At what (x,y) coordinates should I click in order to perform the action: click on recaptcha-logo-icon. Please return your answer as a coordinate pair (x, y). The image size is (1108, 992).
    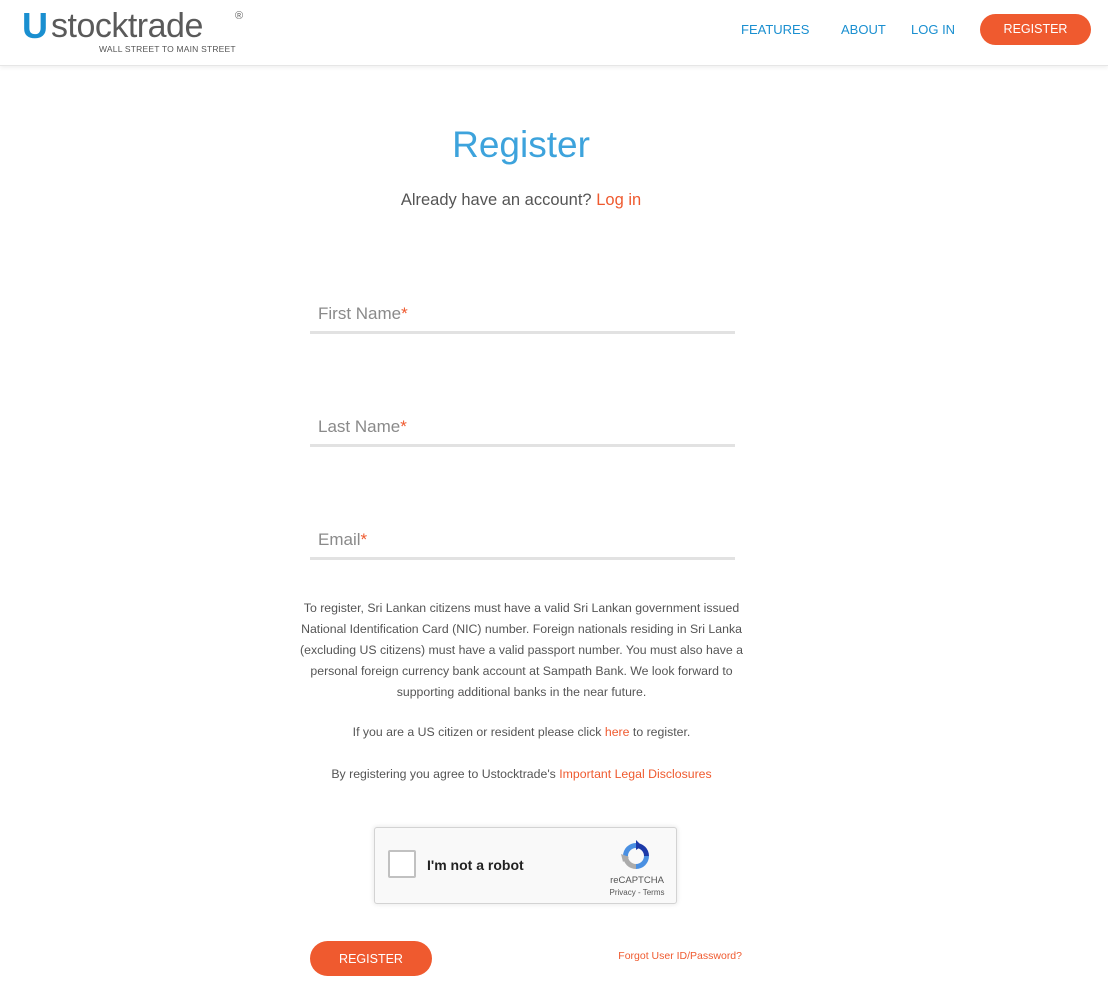
    Looking at the image, I should click on (635, 854).